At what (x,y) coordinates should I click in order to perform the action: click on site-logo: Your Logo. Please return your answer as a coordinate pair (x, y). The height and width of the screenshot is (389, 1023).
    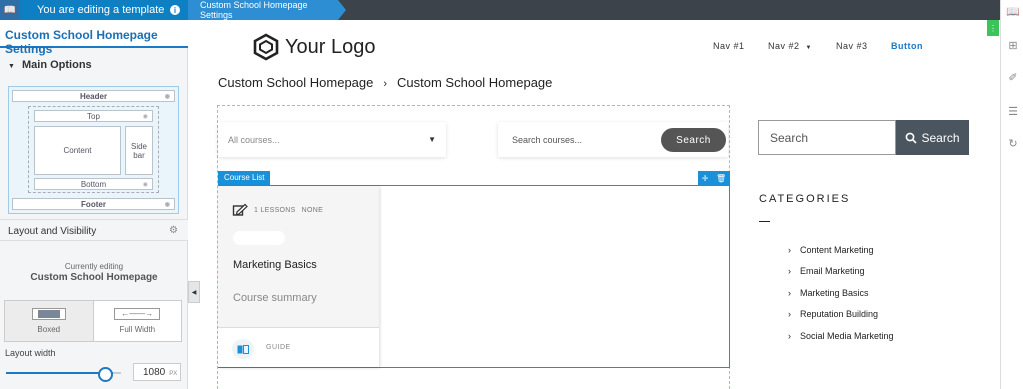
    Looking at the image, I should click on (314, 47).